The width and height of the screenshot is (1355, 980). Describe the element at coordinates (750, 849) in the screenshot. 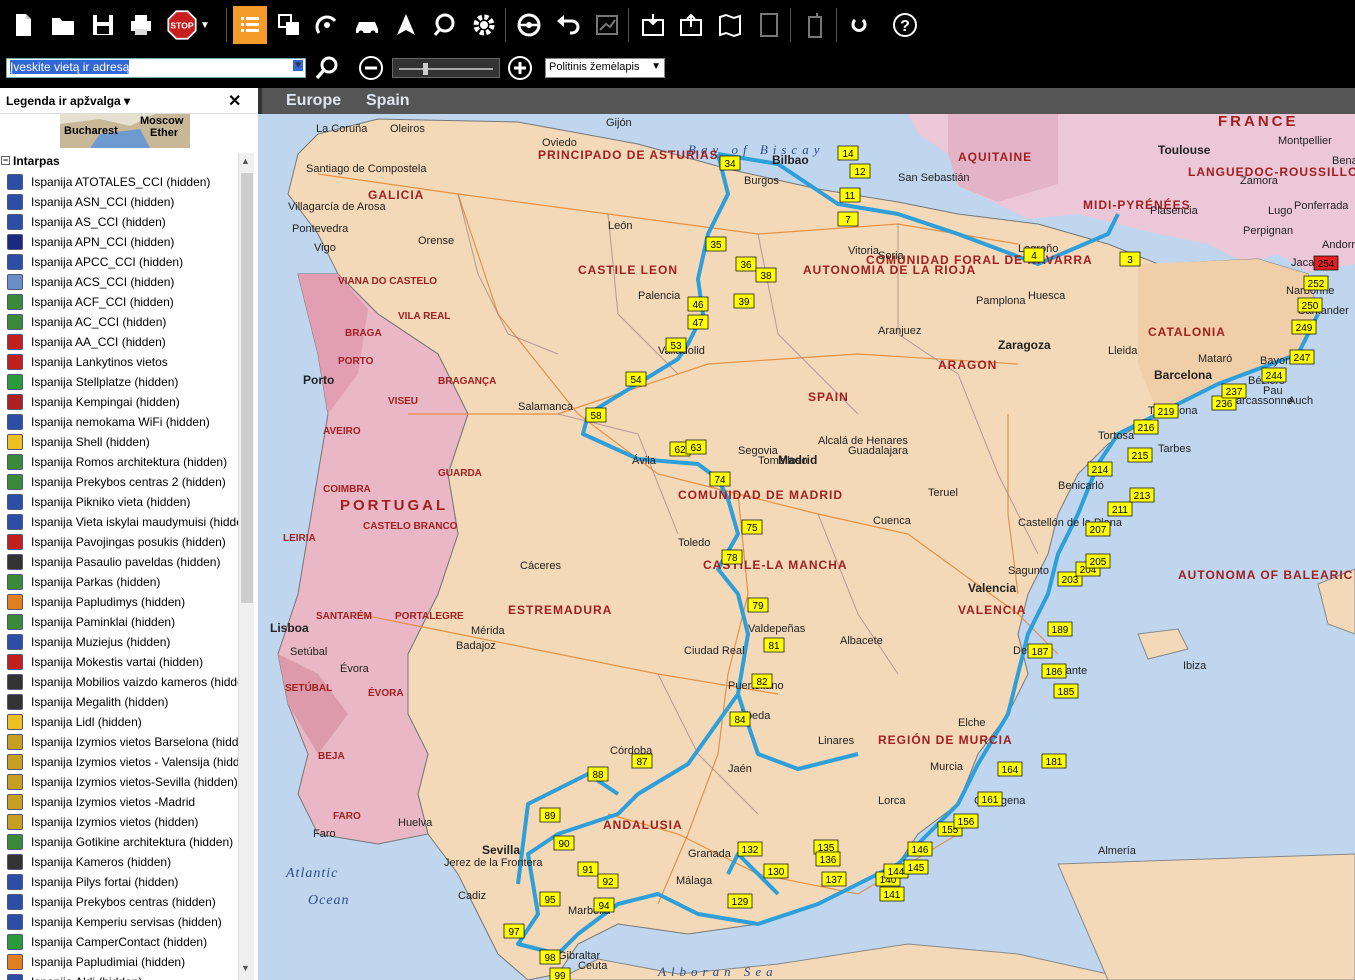

I see `route-waypoint-marker: 132` at that location.